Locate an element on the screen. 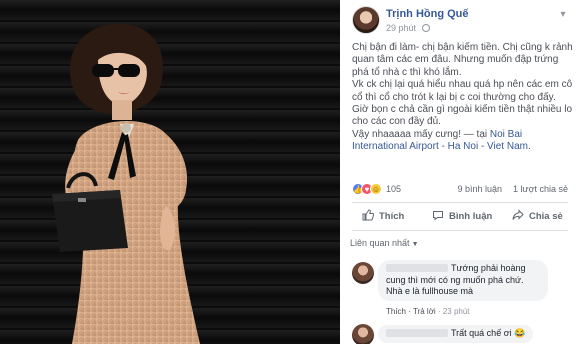  share-button: Chia sẻ is located at coordinates (537, 217).